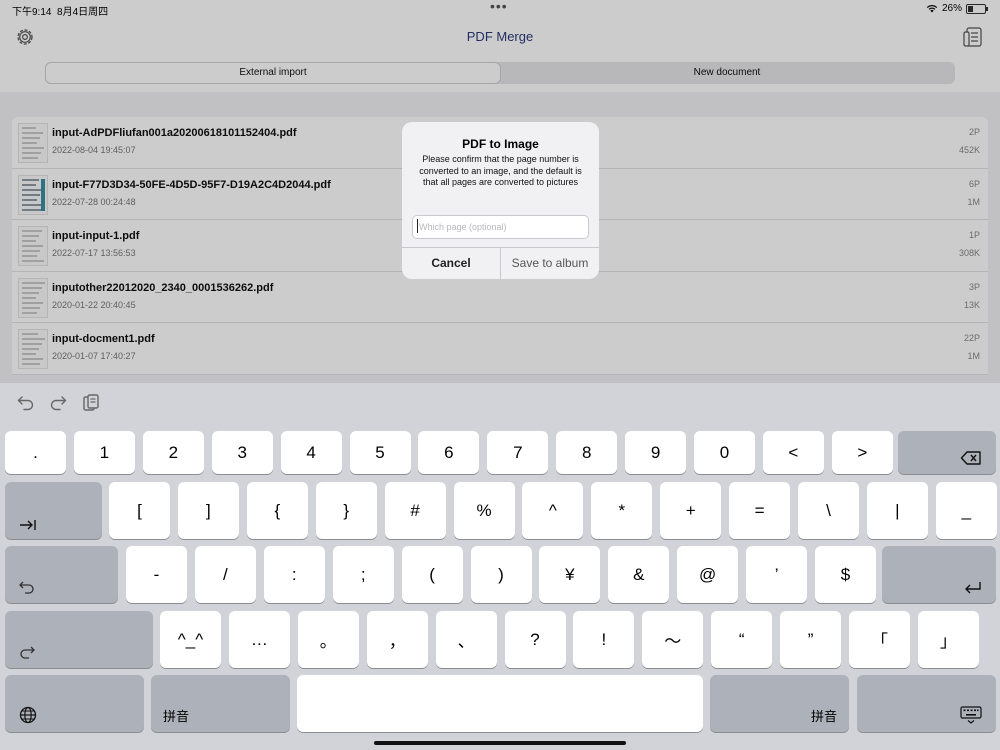  Describe the element at coordinates (363, 574) in the screenshot. I see `key-char: ;` at that location.